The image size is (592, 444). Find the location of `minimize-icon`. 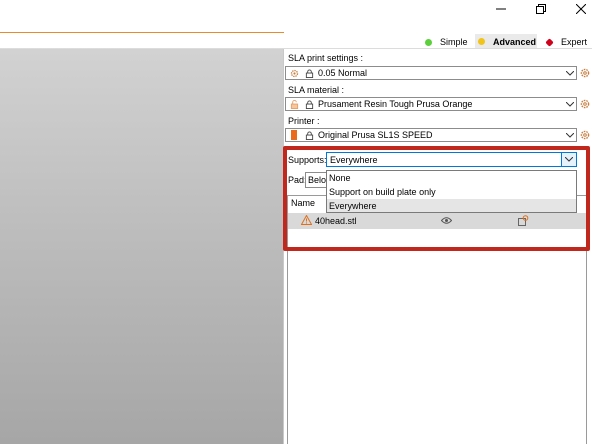

minimize-icon is located at coordinates (501, 9).